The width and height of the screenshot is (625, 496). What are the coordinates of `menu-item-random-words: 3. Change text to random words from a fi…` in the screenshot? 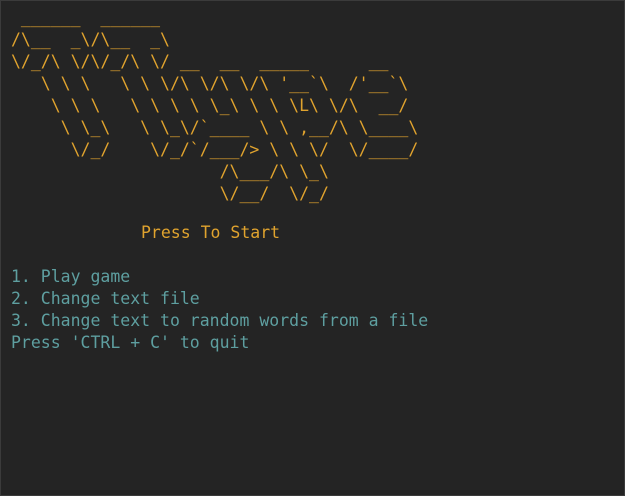 It's located at (219, 321).